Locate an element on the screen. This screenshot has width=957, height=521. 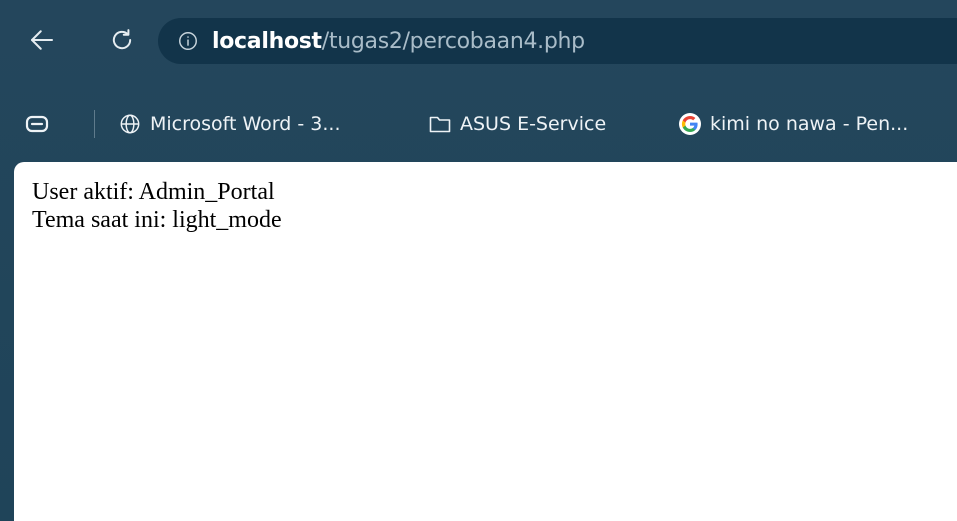
globe-icon is located at coordinates (130, 124).